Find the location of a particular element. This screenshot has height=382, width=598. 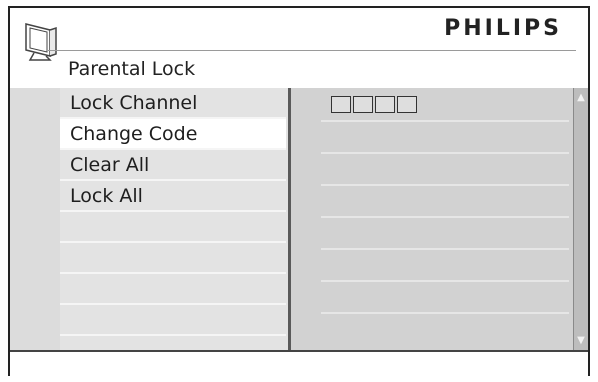

scrollbar: ▲ ▼ is located at coordinates (580, 219).